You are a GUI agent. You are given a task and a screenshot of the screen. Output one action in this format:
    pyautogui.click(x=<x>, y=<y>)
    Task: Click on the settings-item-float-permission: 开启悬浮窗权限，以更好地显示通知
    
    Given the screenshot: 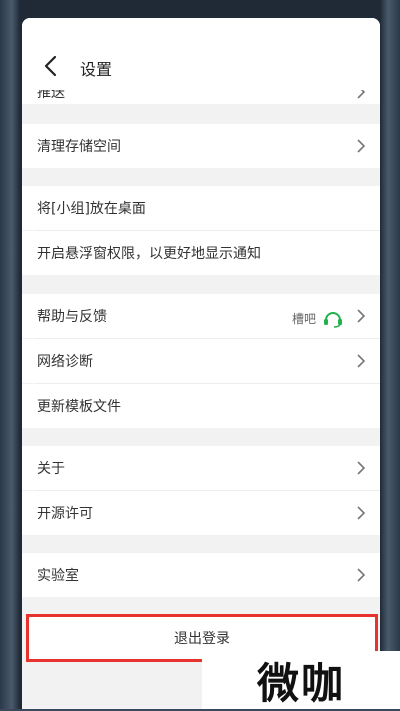 What is the action you would take?
    pyautogui.click(x=201, y=253)
    